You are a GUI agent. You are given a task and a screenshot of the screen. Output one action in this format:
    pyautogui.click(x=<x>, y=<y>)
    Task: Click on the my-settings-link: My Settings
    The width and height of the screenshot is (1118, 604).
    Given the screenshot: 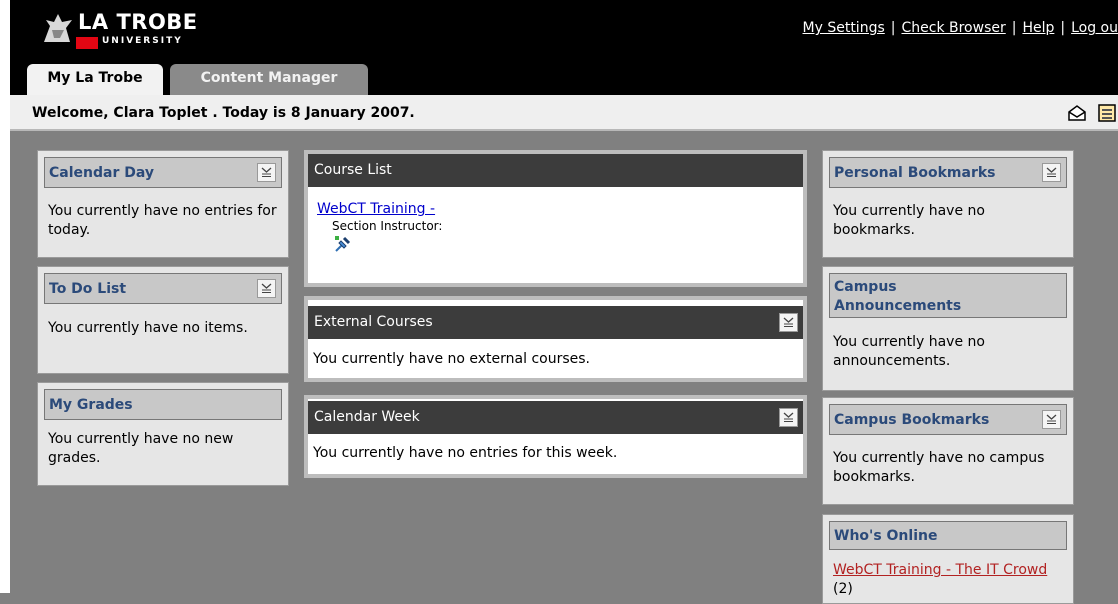 What is the action you would take?
    pyautogui.click(x=844, y=28)
    